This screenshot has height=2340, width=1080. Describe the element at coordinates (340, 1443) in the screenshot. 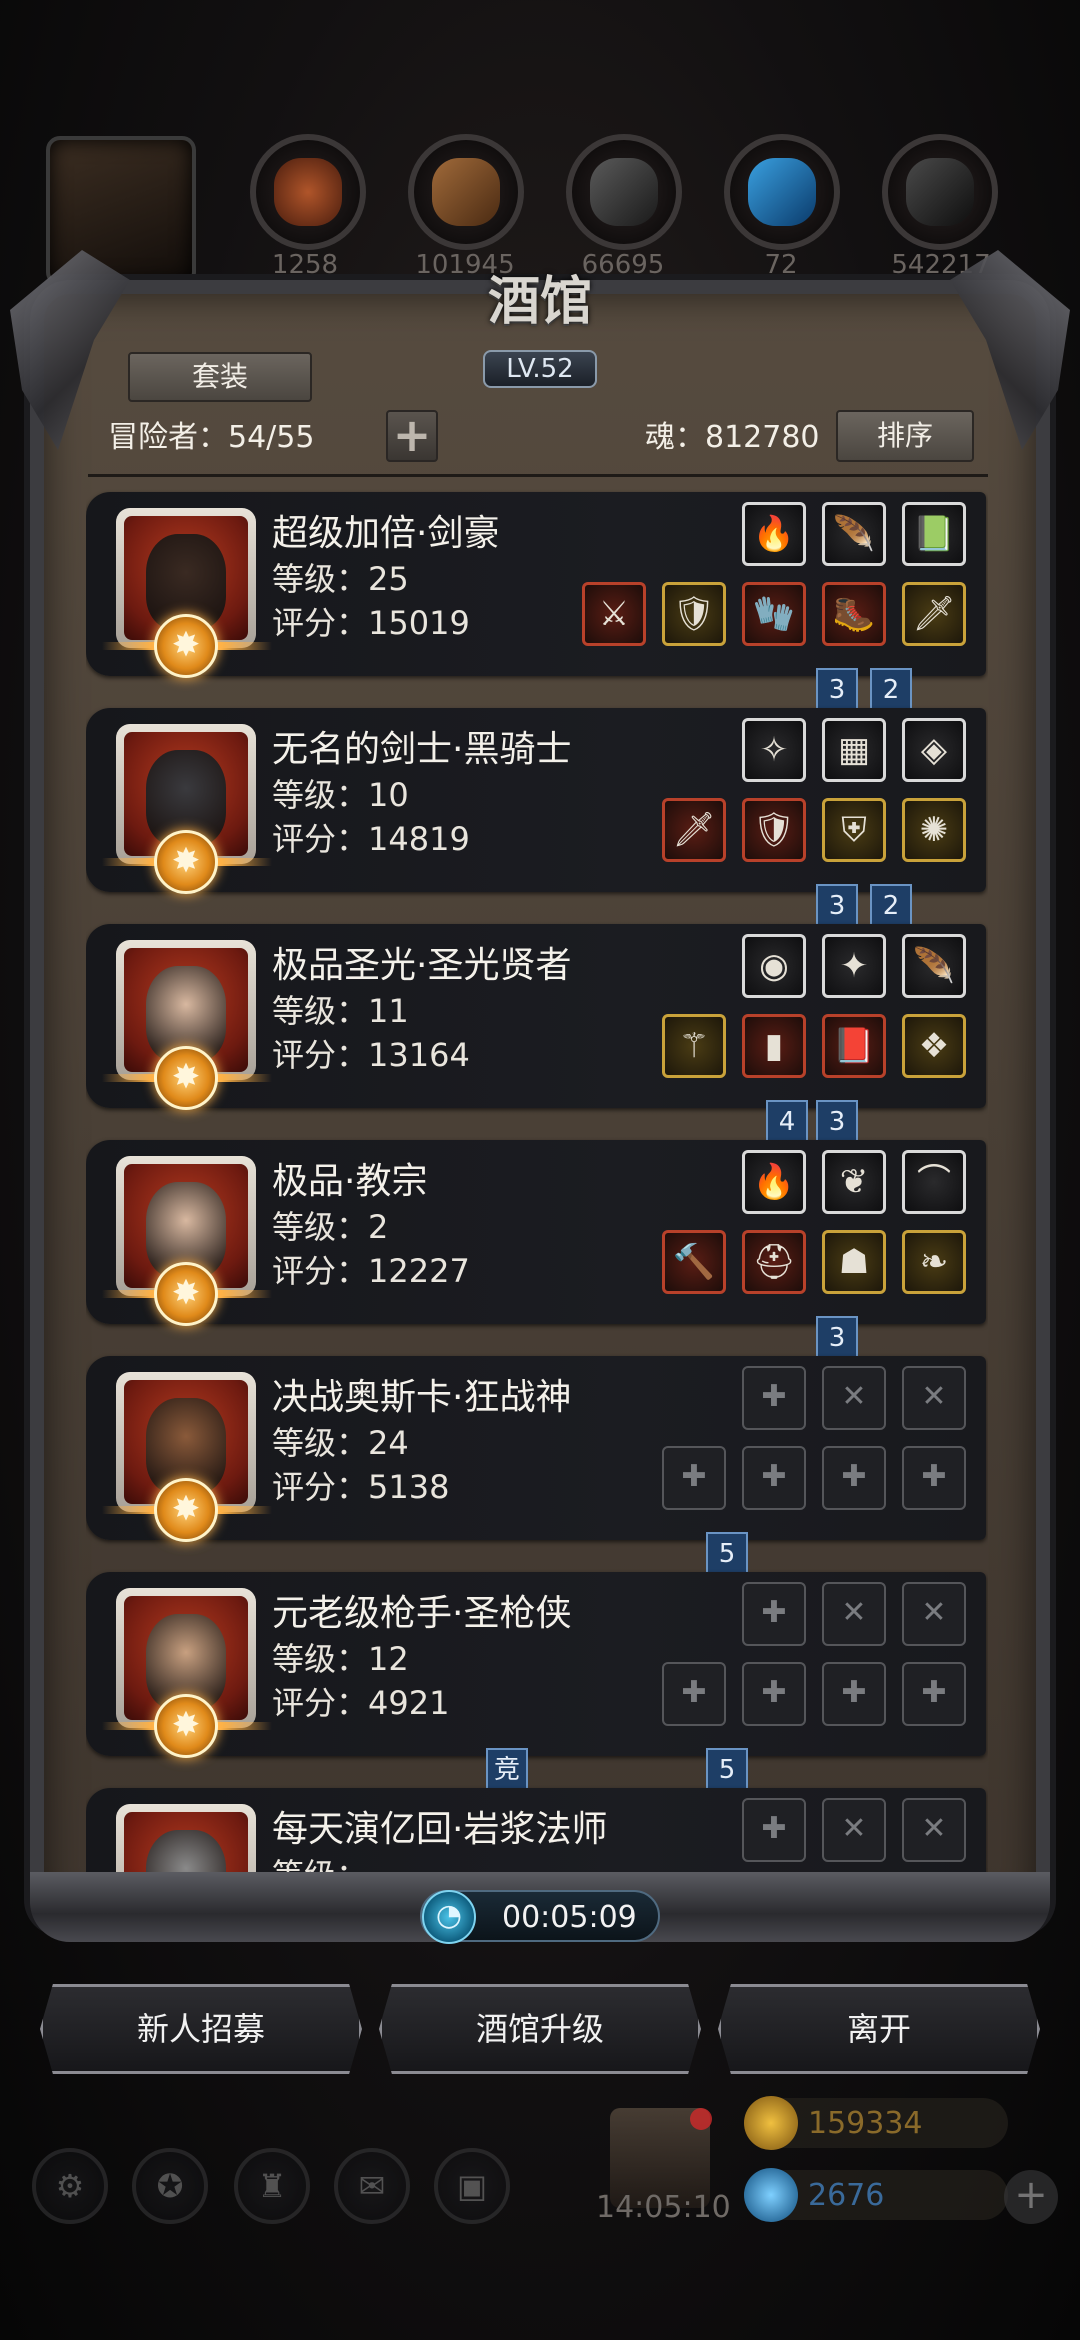

I see `hero-level: 等级：24` at that location.